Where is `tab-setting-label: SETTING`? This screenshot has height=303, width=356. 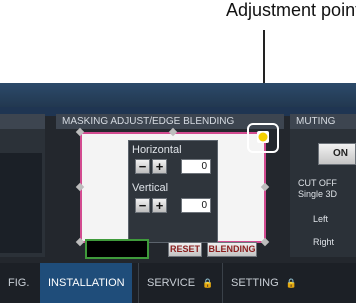 tab-setting-label: SETTING is located at coordinates (255, 283).